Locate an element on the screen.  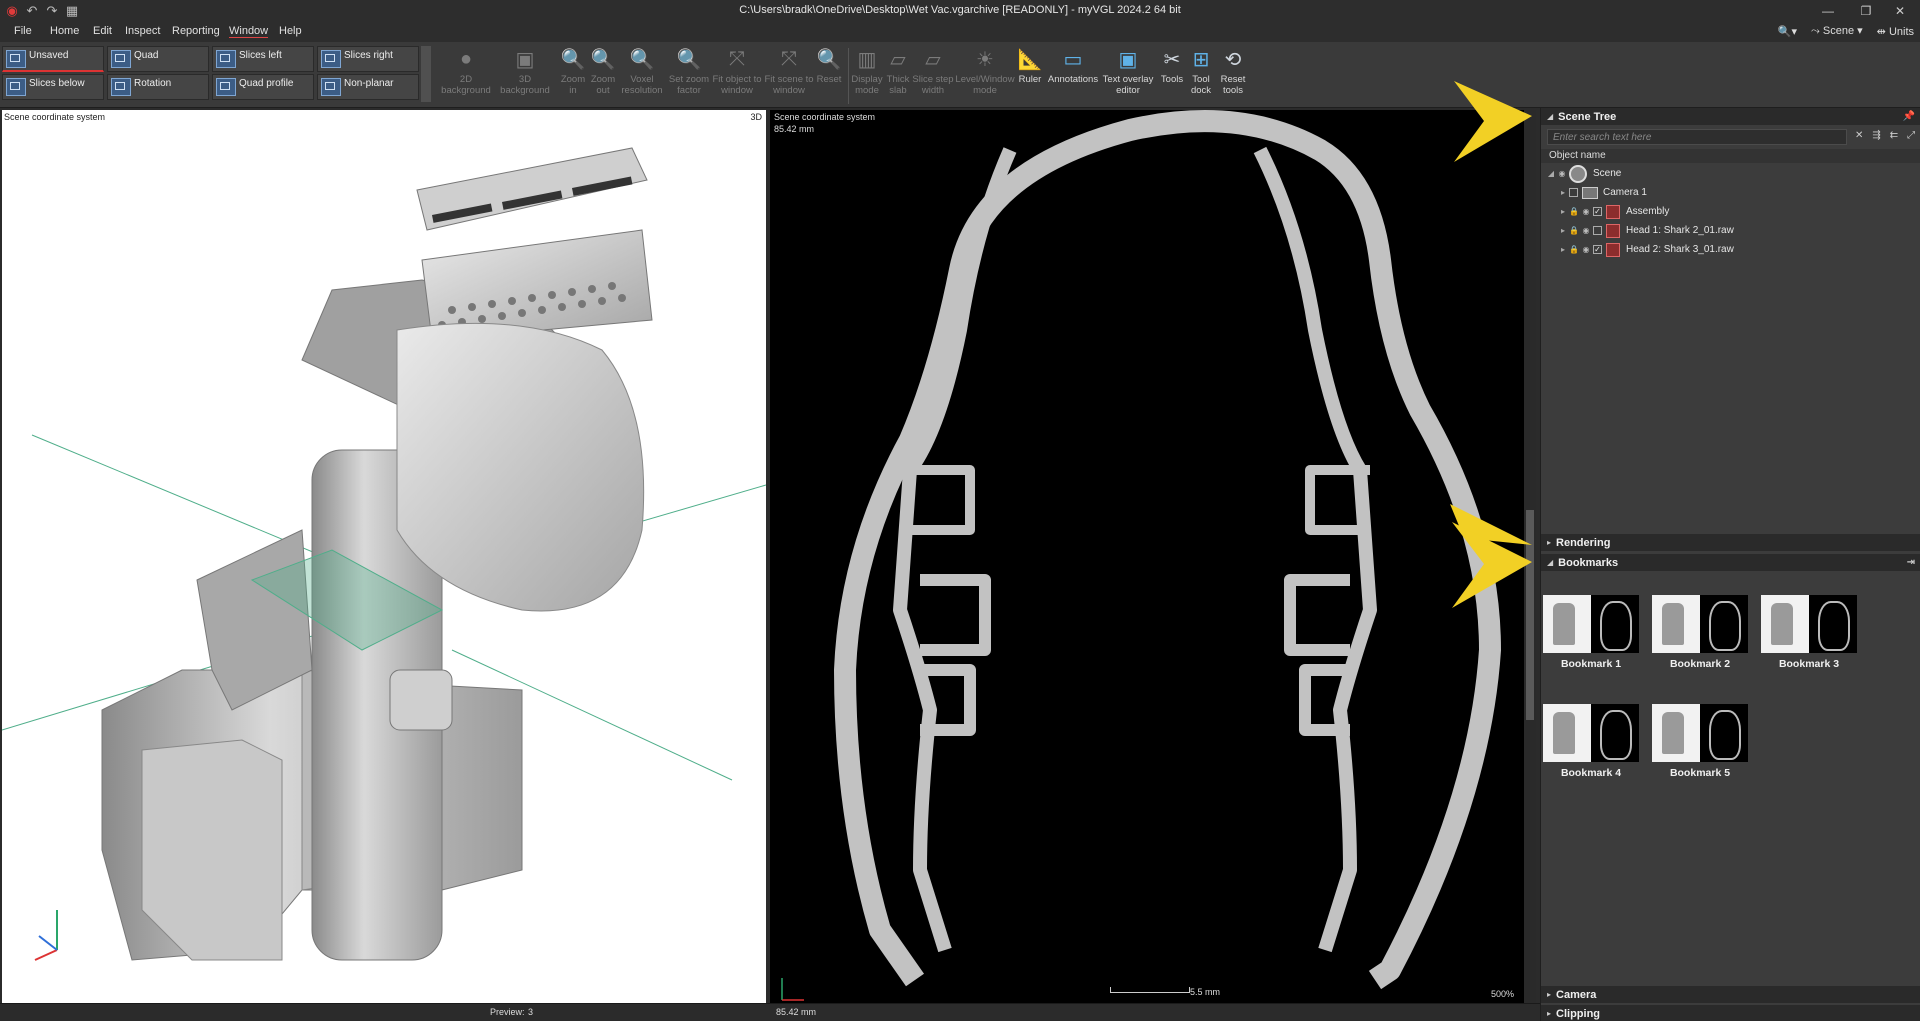
background-2d-button: ● 2D background is located at coordinates (466, 71).